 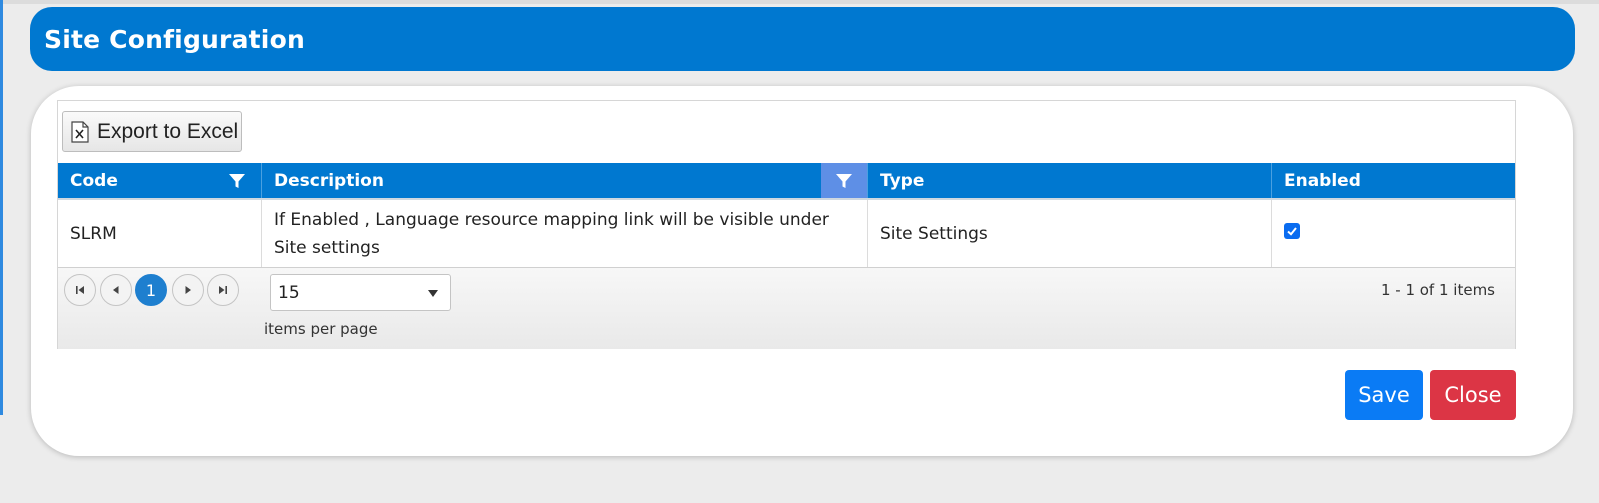 I want to click on cell-enabled, so click(x=1394, y=233).